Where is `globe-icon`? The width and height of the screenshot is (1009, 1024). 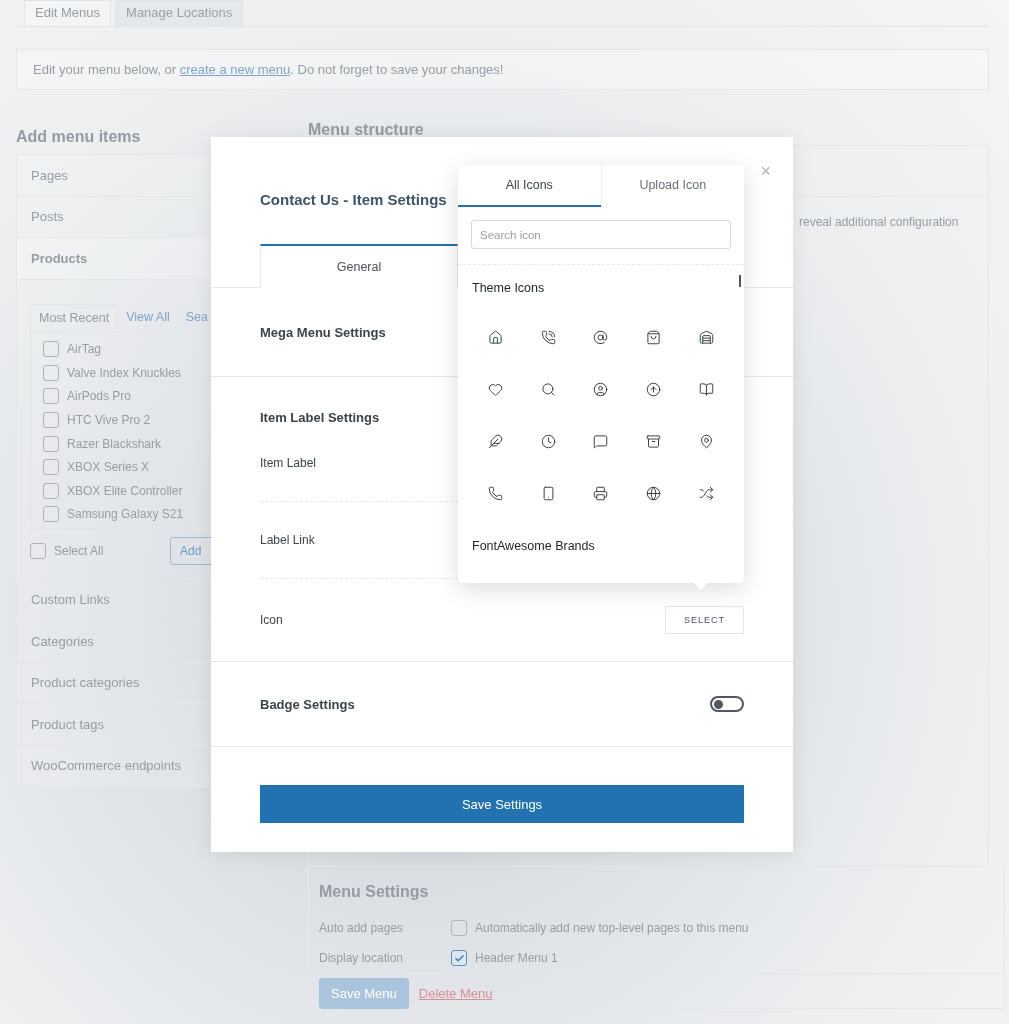
globe-icon is located at coordinates (654, 493).